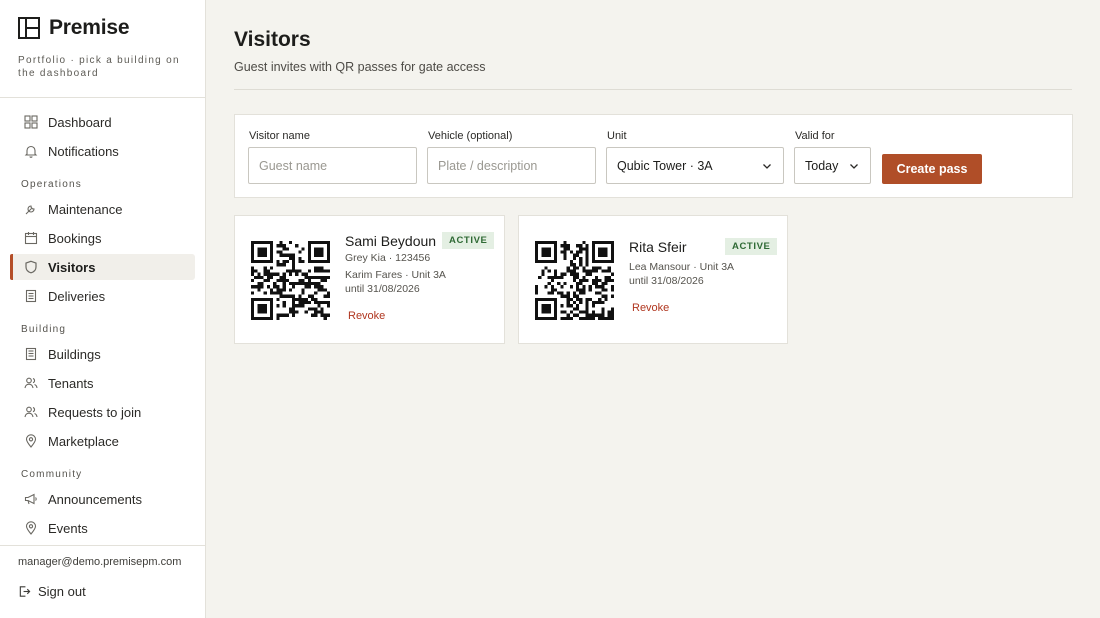 This screenshot has width=1100, height=618. I want to click on visitor-vehicle: Grey Kia · 123456, so click(388, 258).